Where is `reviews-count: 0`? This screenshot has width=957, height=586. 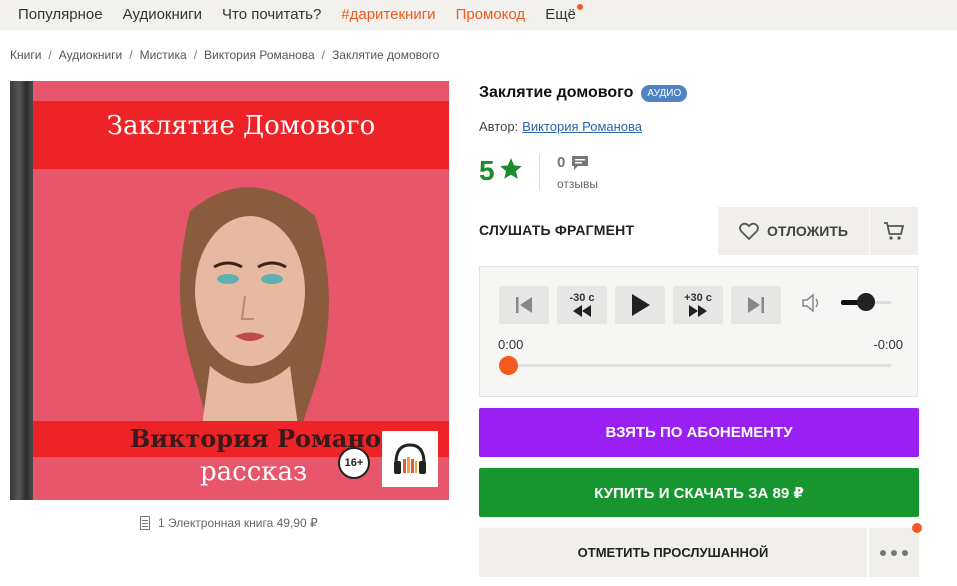
reviews-count: 0 is located at coordinates (561, 162).